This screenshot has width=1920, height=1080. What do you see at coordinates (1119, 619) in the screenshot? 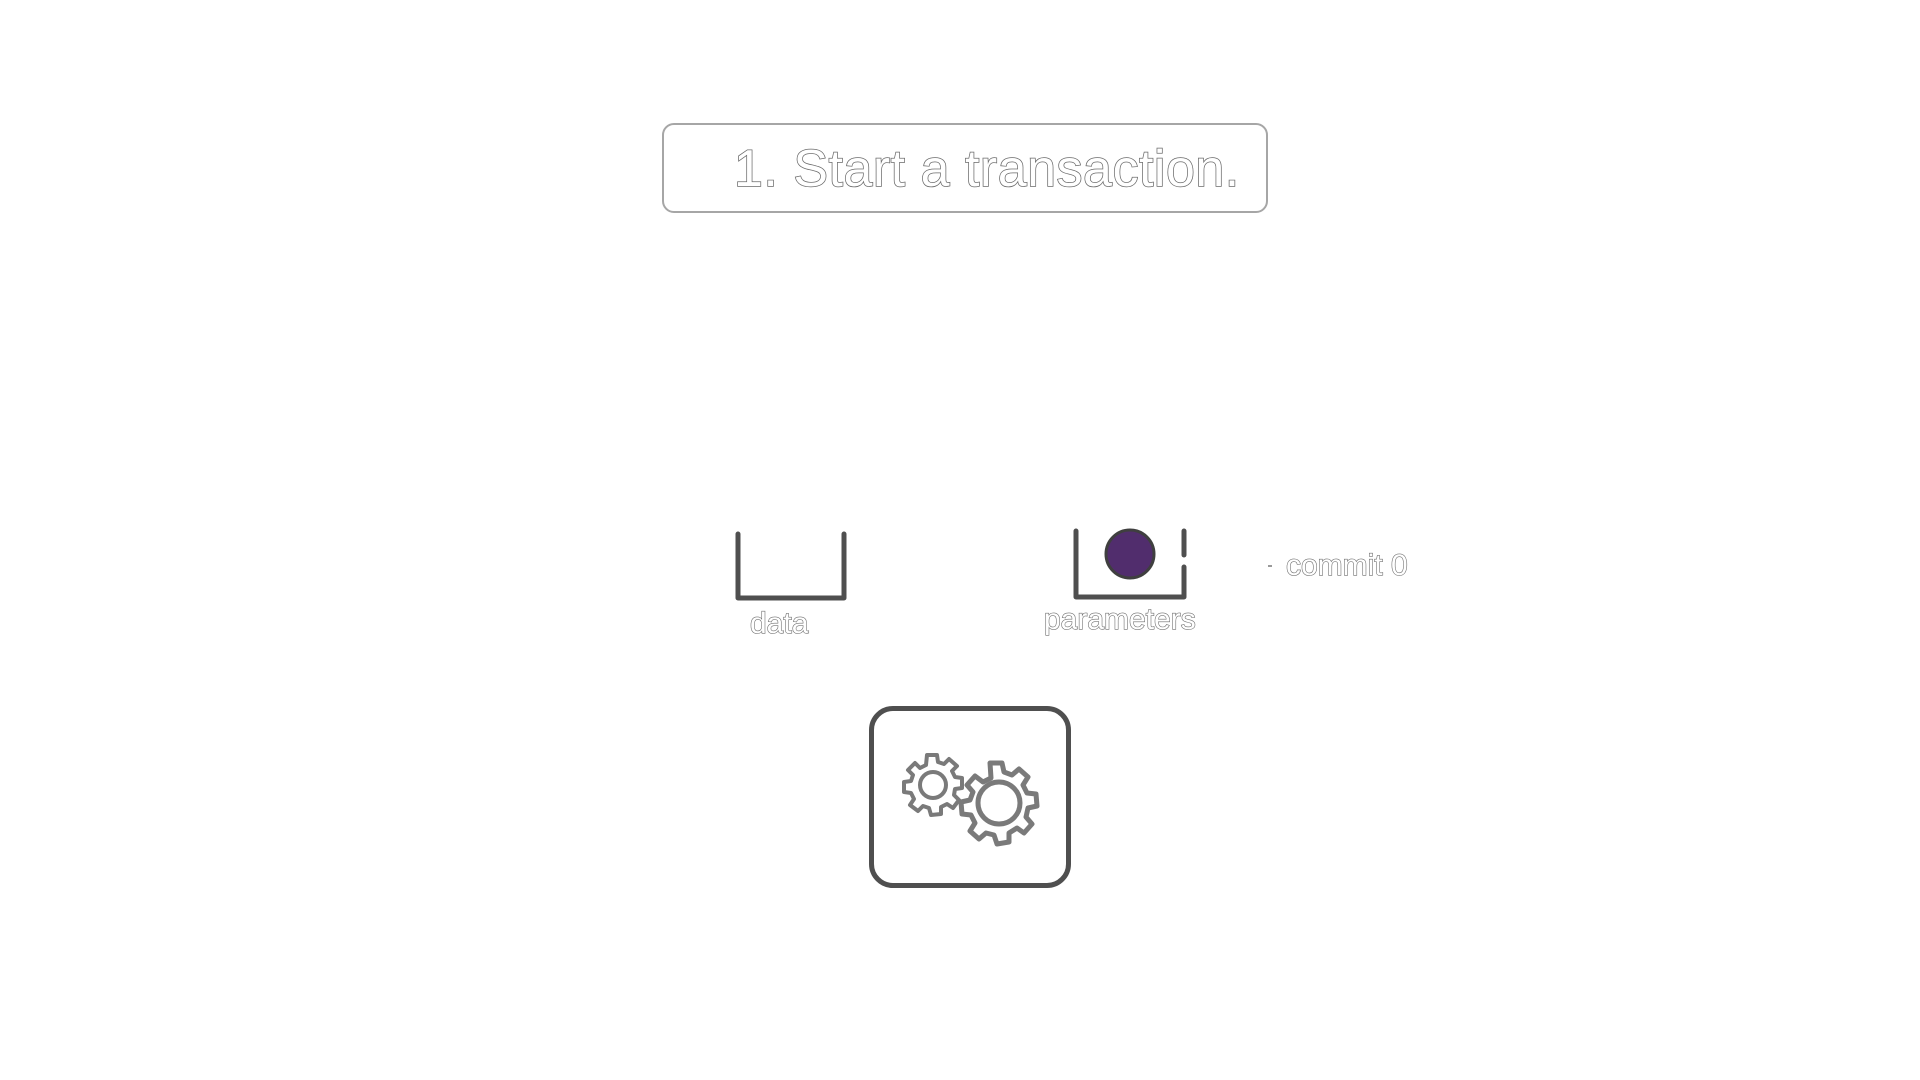
I see `parameters-label: parameters` at bounding box center [1119, 619].